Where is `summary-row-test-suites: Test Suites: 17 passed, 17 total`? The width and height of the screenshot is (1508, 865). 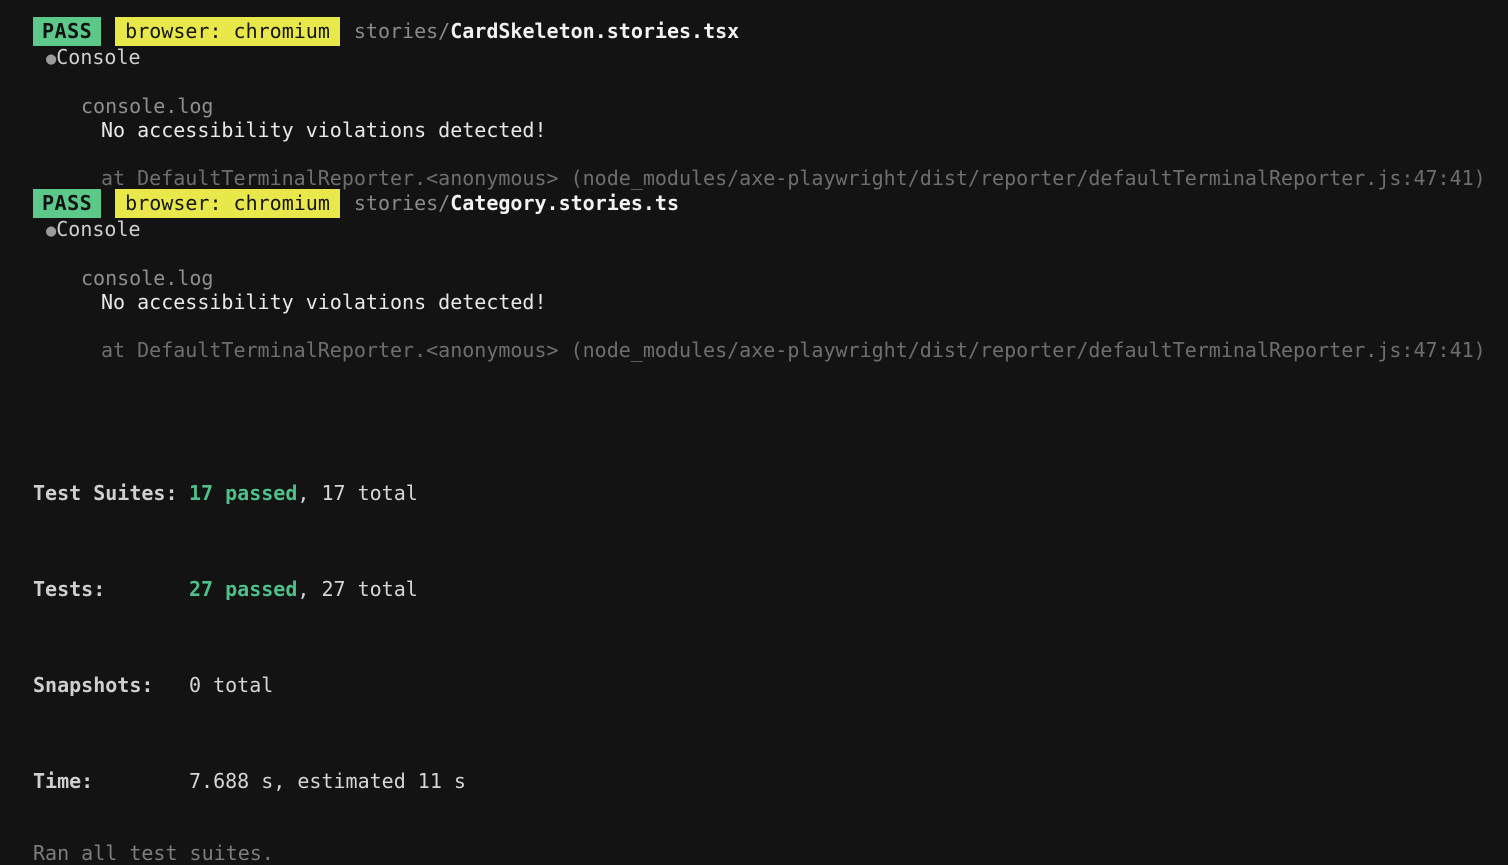
summary-row-test-suites: Test Suites: 17 passed, 17 total is located at coordinates (770, 493).